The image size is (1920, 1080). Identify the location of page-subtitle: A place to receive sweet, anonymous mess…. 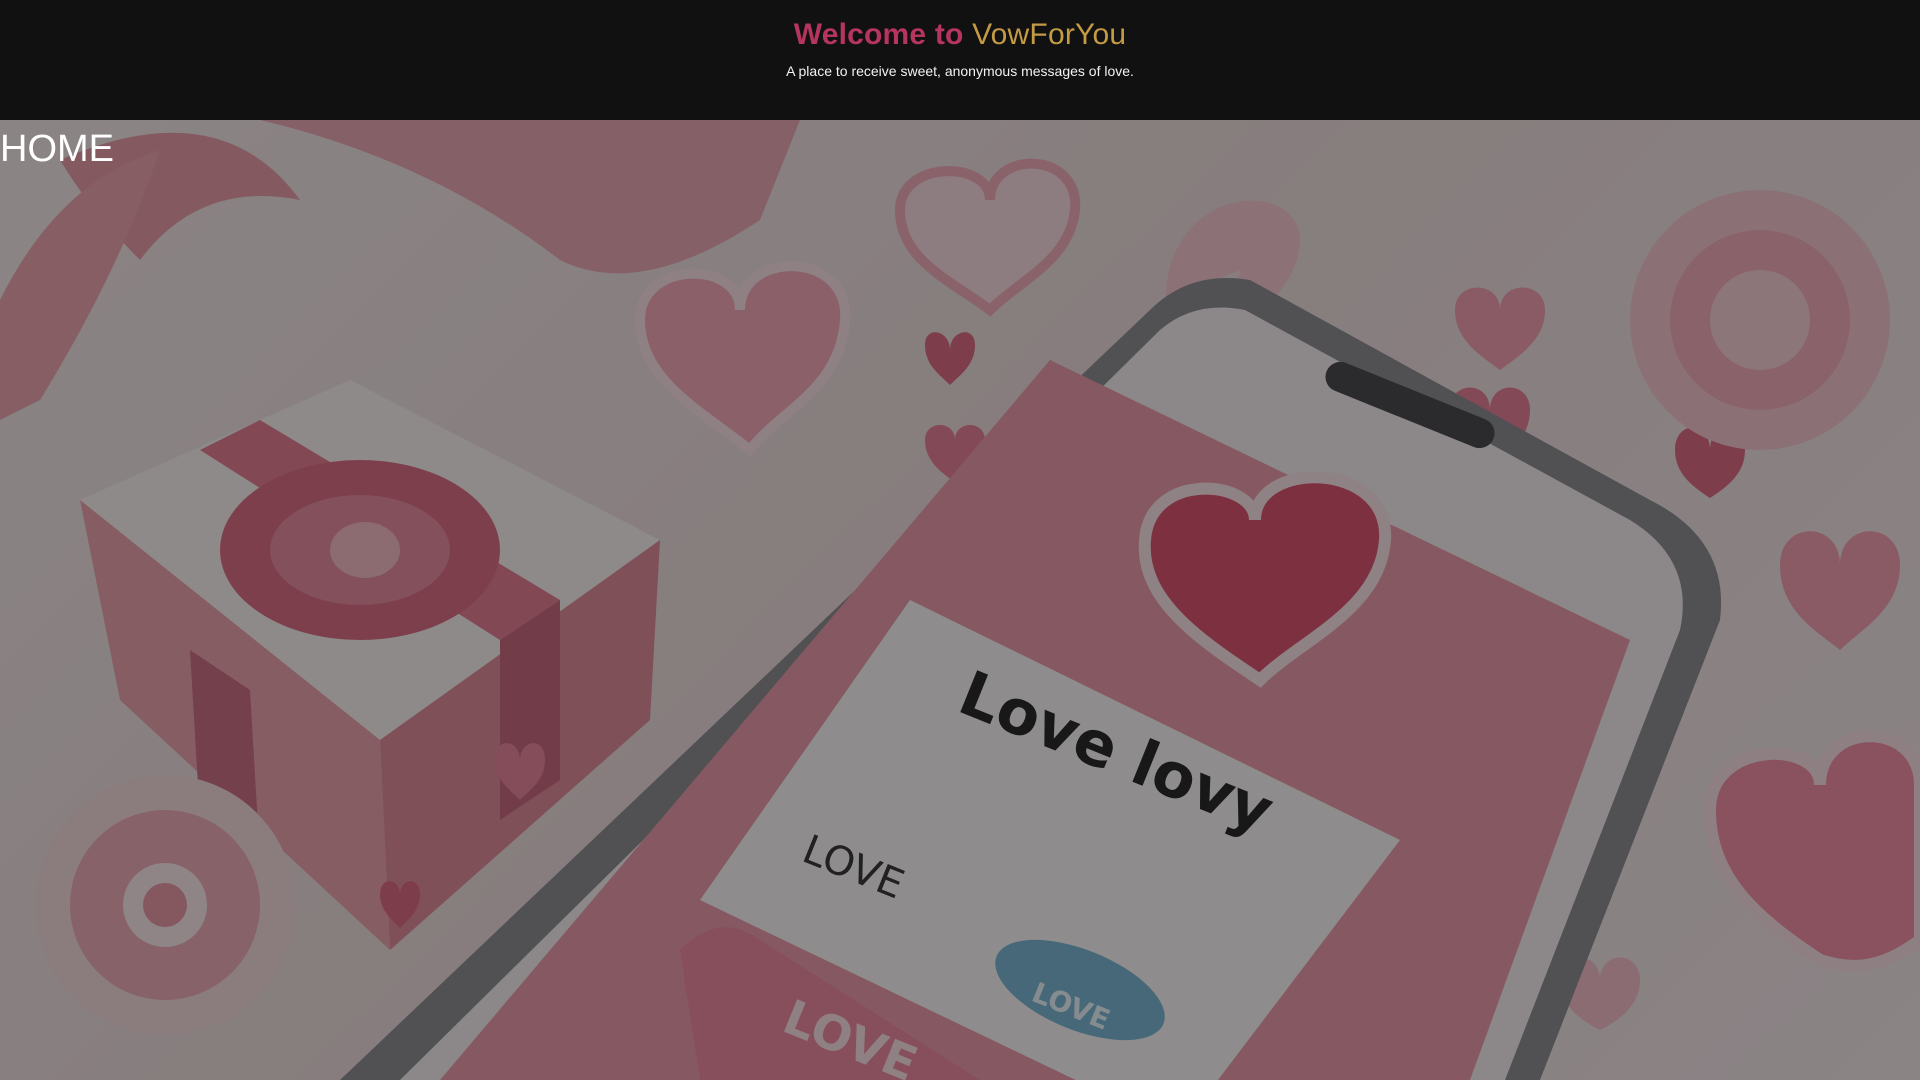
(960, 71).